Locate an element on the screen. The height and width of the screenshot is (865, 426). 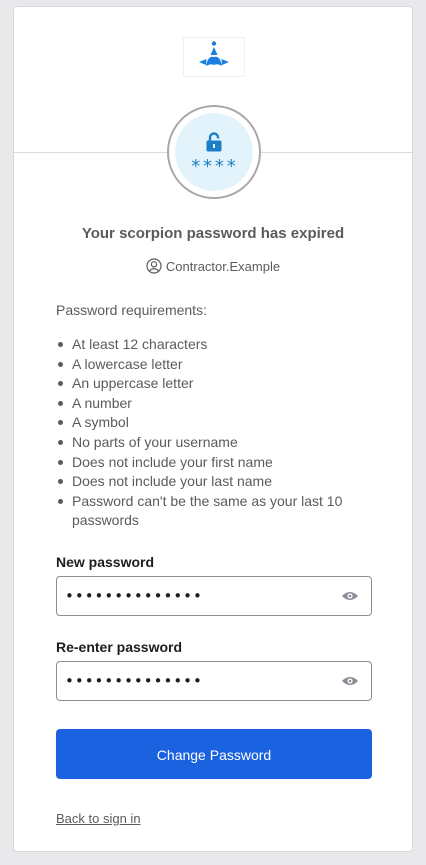
reenter-password-field is located at coordinates (214, 681).